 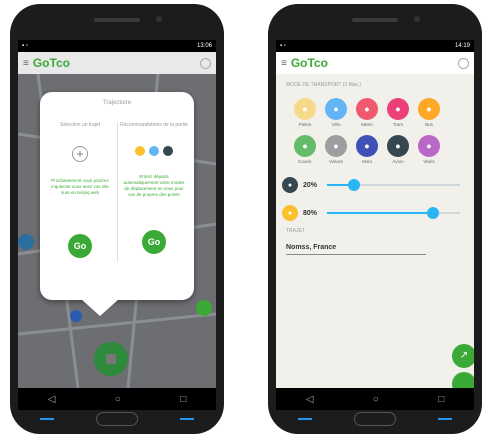 What do you see at coordinates (398, 124) in the screenshot?
I see `mode-label: Tram` at bounding box center [398, 124].